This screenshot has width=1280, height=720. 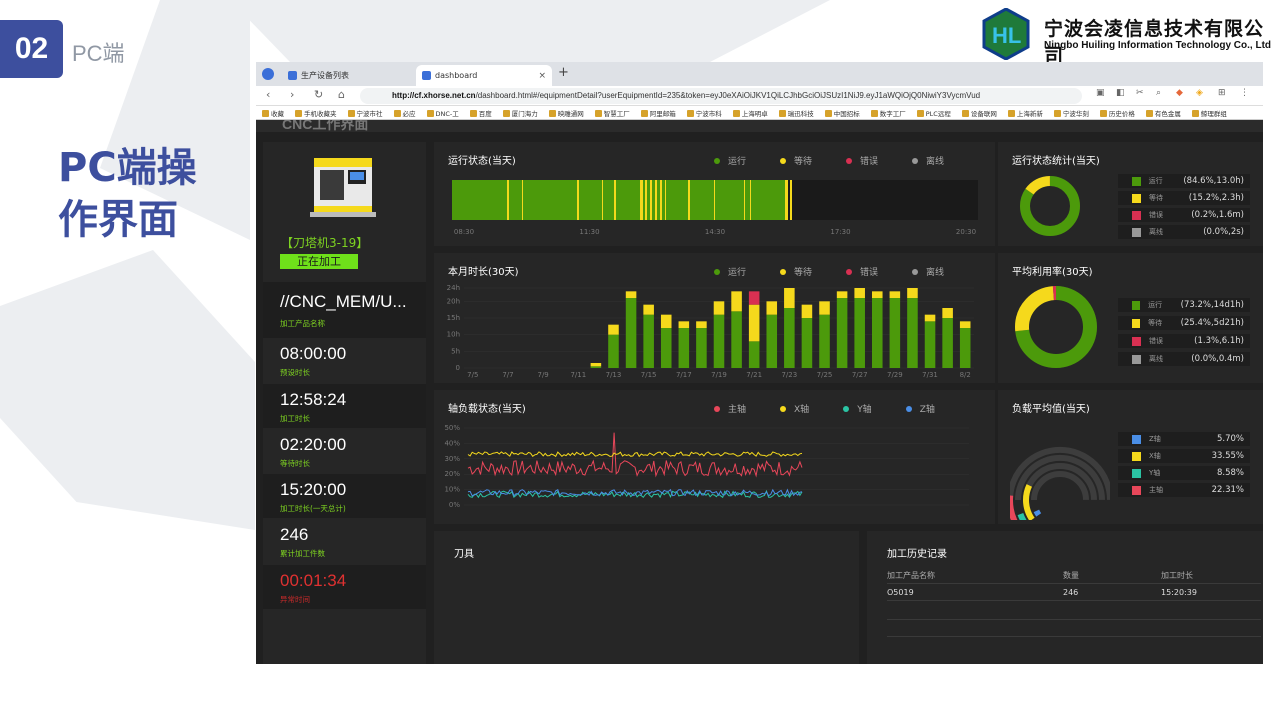 I want to click on x-tick-label: 7/11, so click(x=578, y=375).